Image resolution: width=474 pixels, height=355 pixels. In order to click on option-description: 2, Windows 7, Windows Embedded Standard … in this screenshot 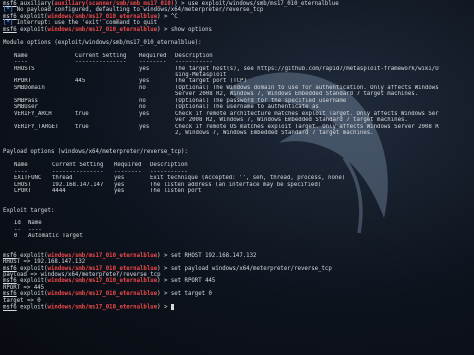, I will do `click(274, 133)`.